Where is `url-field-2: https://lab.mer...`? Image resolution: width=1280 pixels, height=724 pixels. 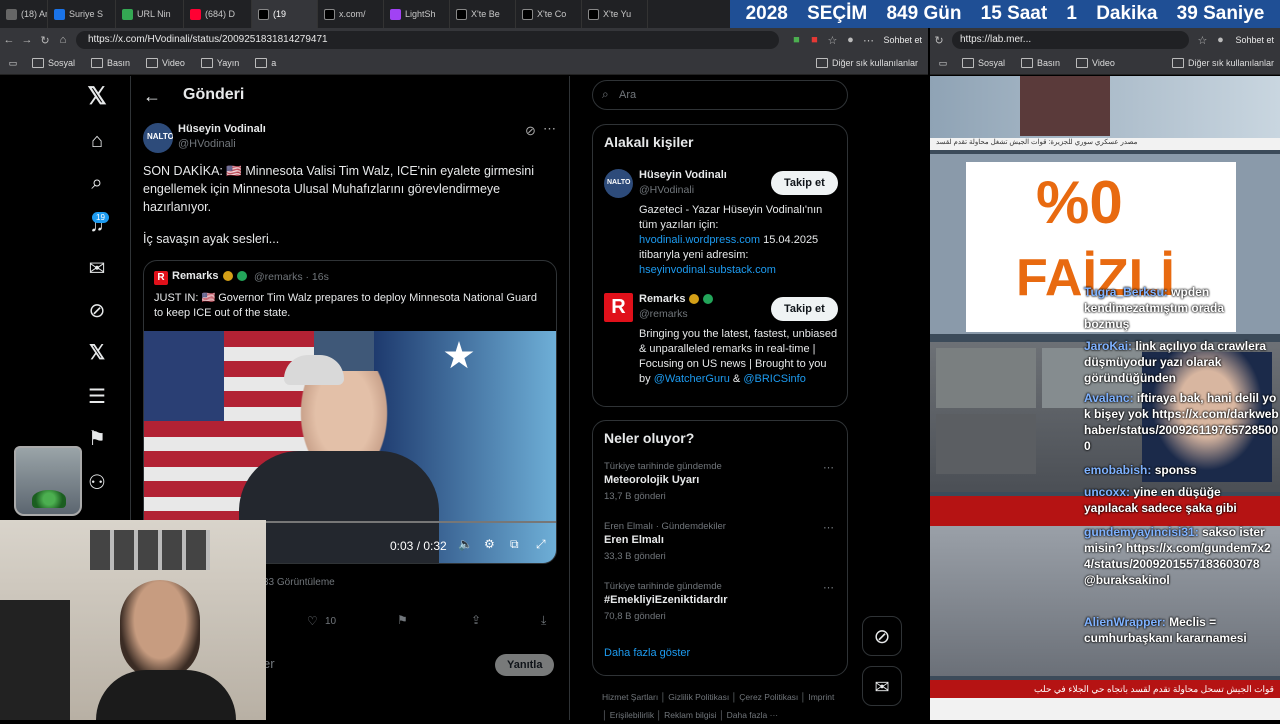 url-field-2: https://lab.mer... is located at coordinates (1071, 40).